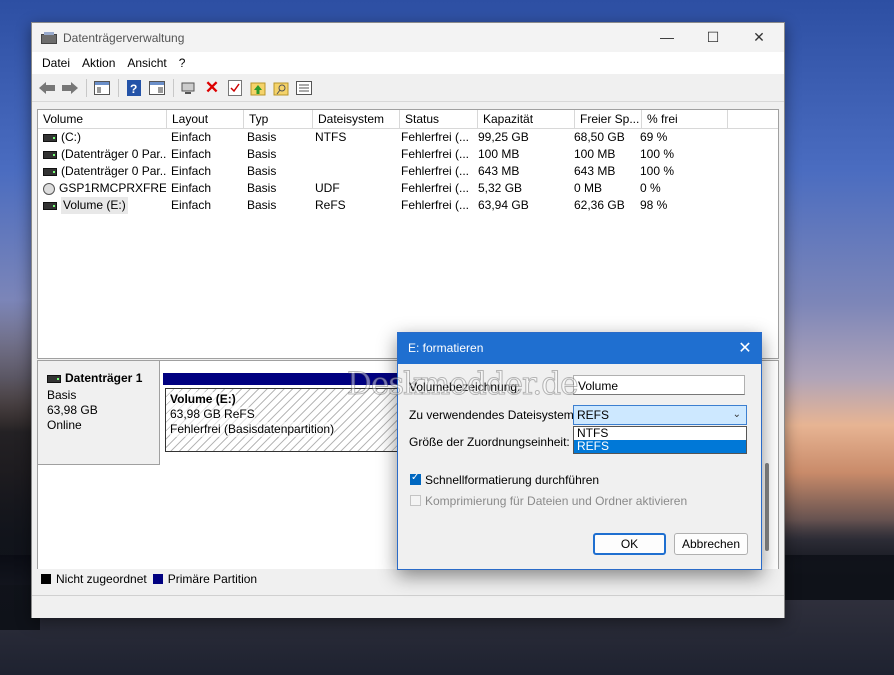  What do you see at coordinates (599, 137) in the screenshot?
I see `cell-freier-speicher: 68,50 GB` at bounding box center [599, 137].